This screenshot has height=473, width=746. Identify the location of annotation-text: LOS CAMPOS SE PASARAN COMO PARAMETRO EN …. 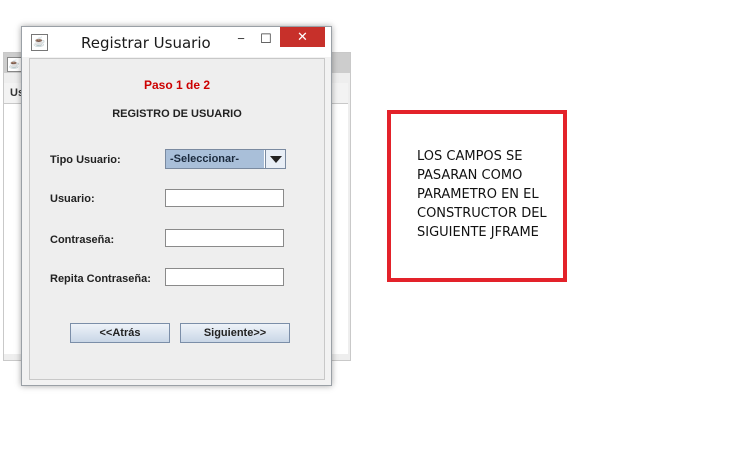
(482, 194).